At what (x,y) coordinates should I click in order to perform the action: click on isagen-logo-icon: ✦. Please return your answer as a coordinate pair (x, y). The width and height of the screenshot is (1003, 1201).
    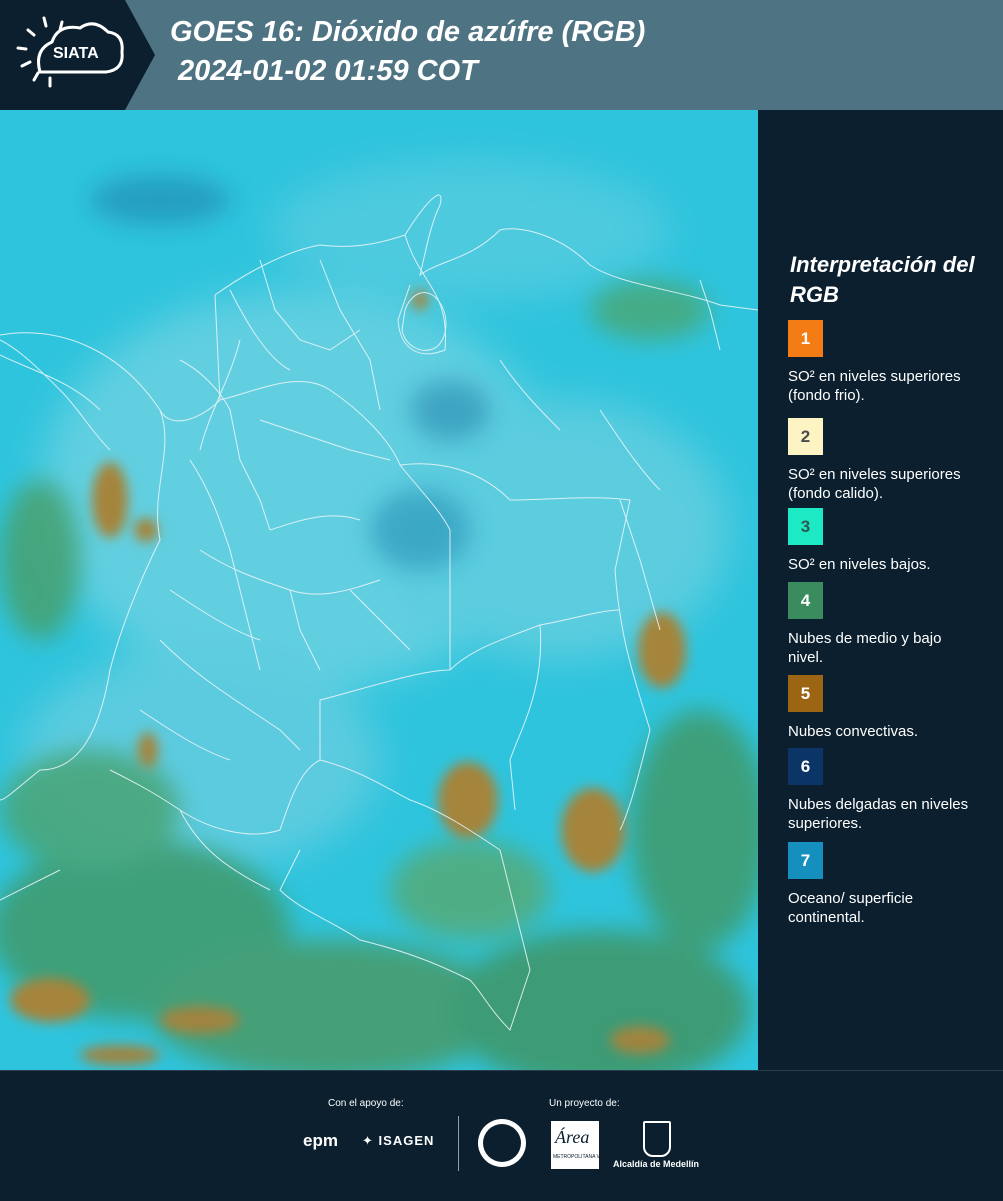
    Looking at the image, I should click on (368, 1140).